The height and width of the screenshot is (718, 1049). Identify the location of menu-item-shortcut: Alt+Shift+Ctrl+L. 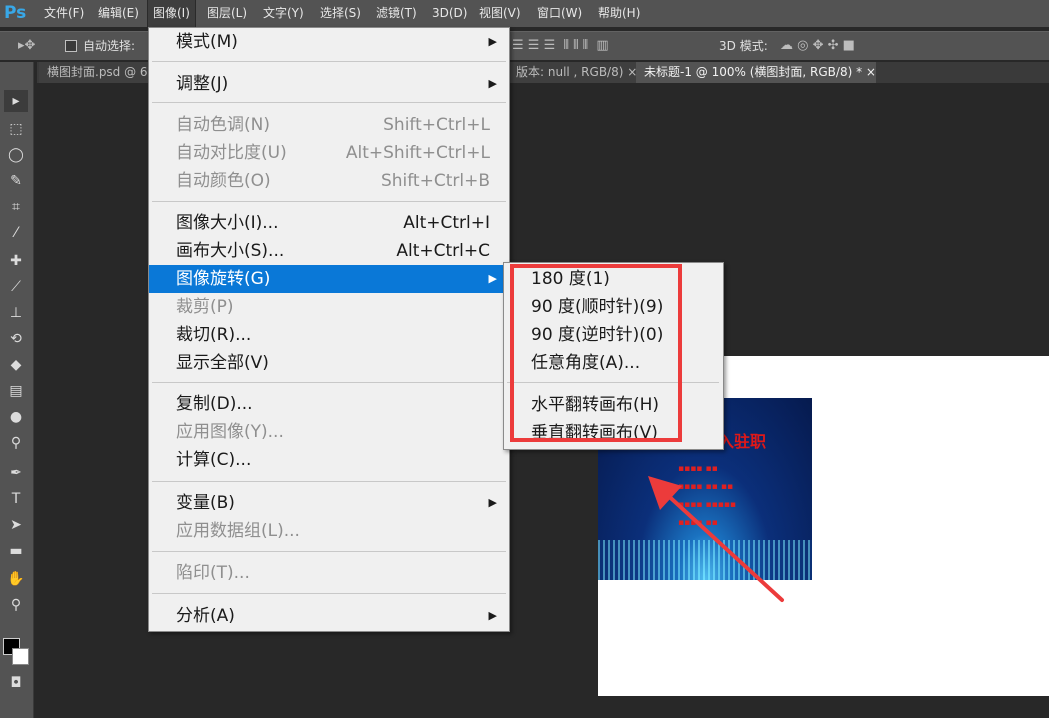
(417, 153).